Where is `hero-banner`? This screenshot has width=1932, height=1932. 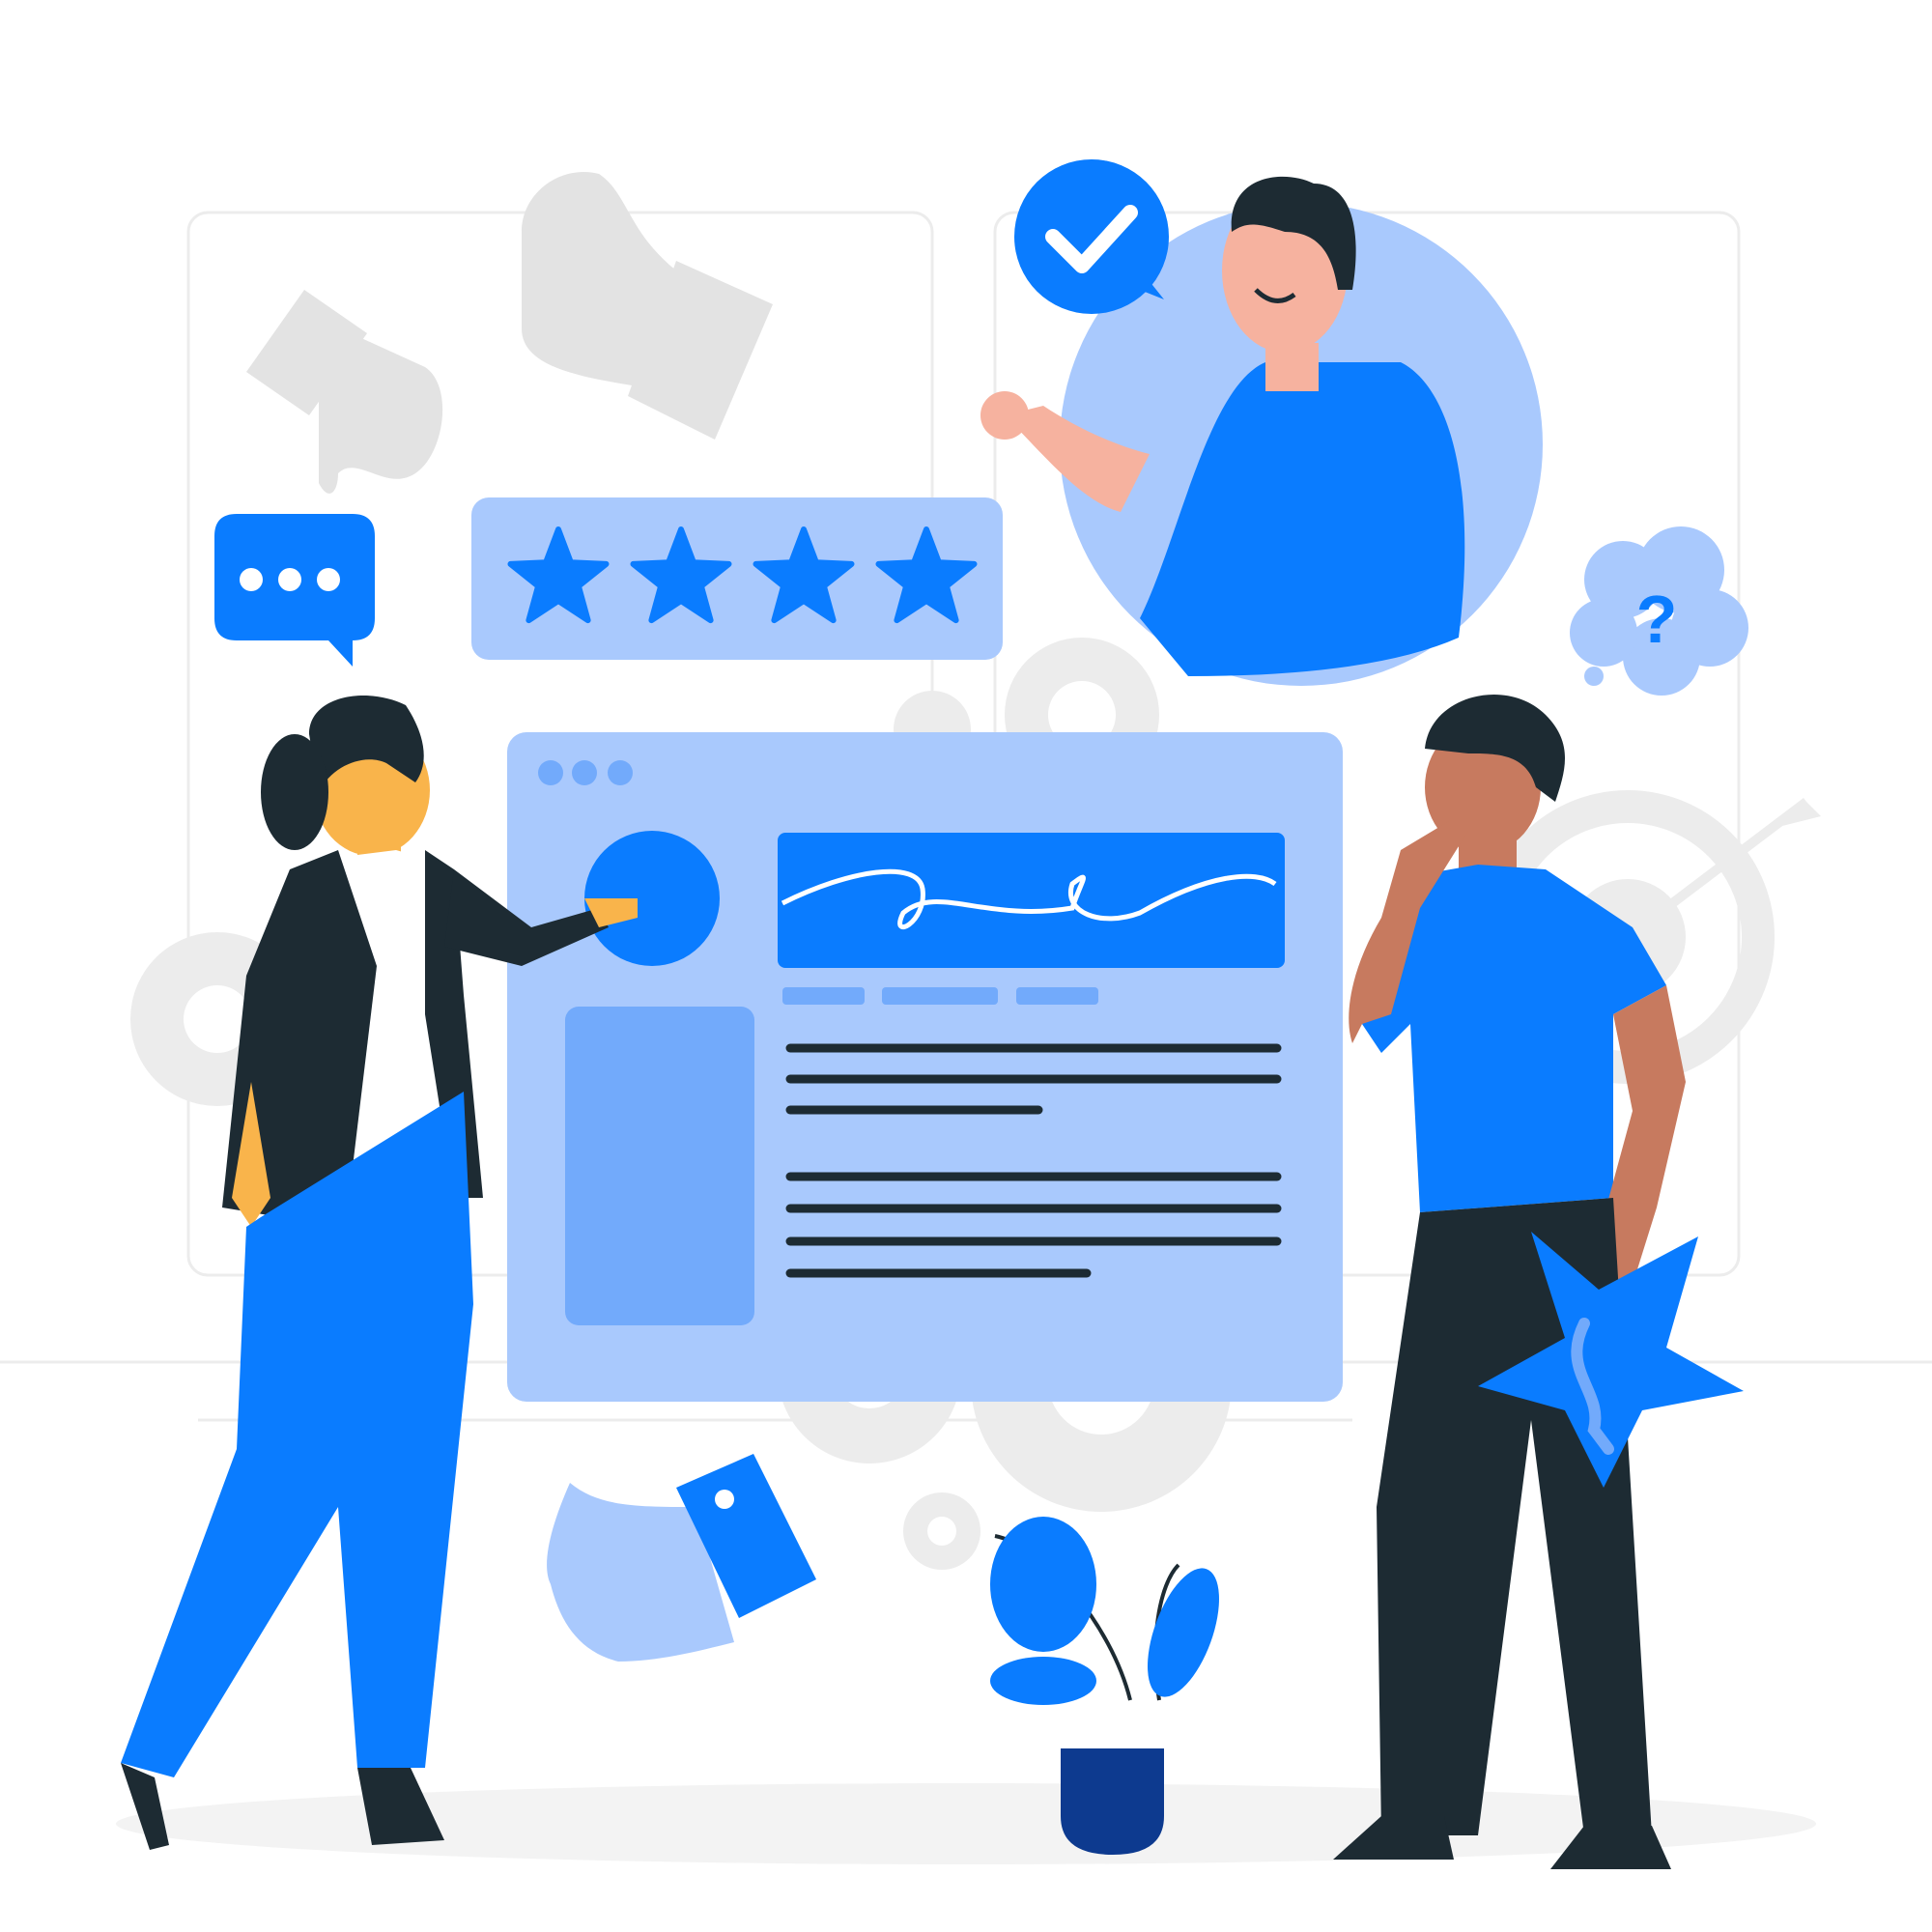
hero-banner is located at coordinates (1031, 900).